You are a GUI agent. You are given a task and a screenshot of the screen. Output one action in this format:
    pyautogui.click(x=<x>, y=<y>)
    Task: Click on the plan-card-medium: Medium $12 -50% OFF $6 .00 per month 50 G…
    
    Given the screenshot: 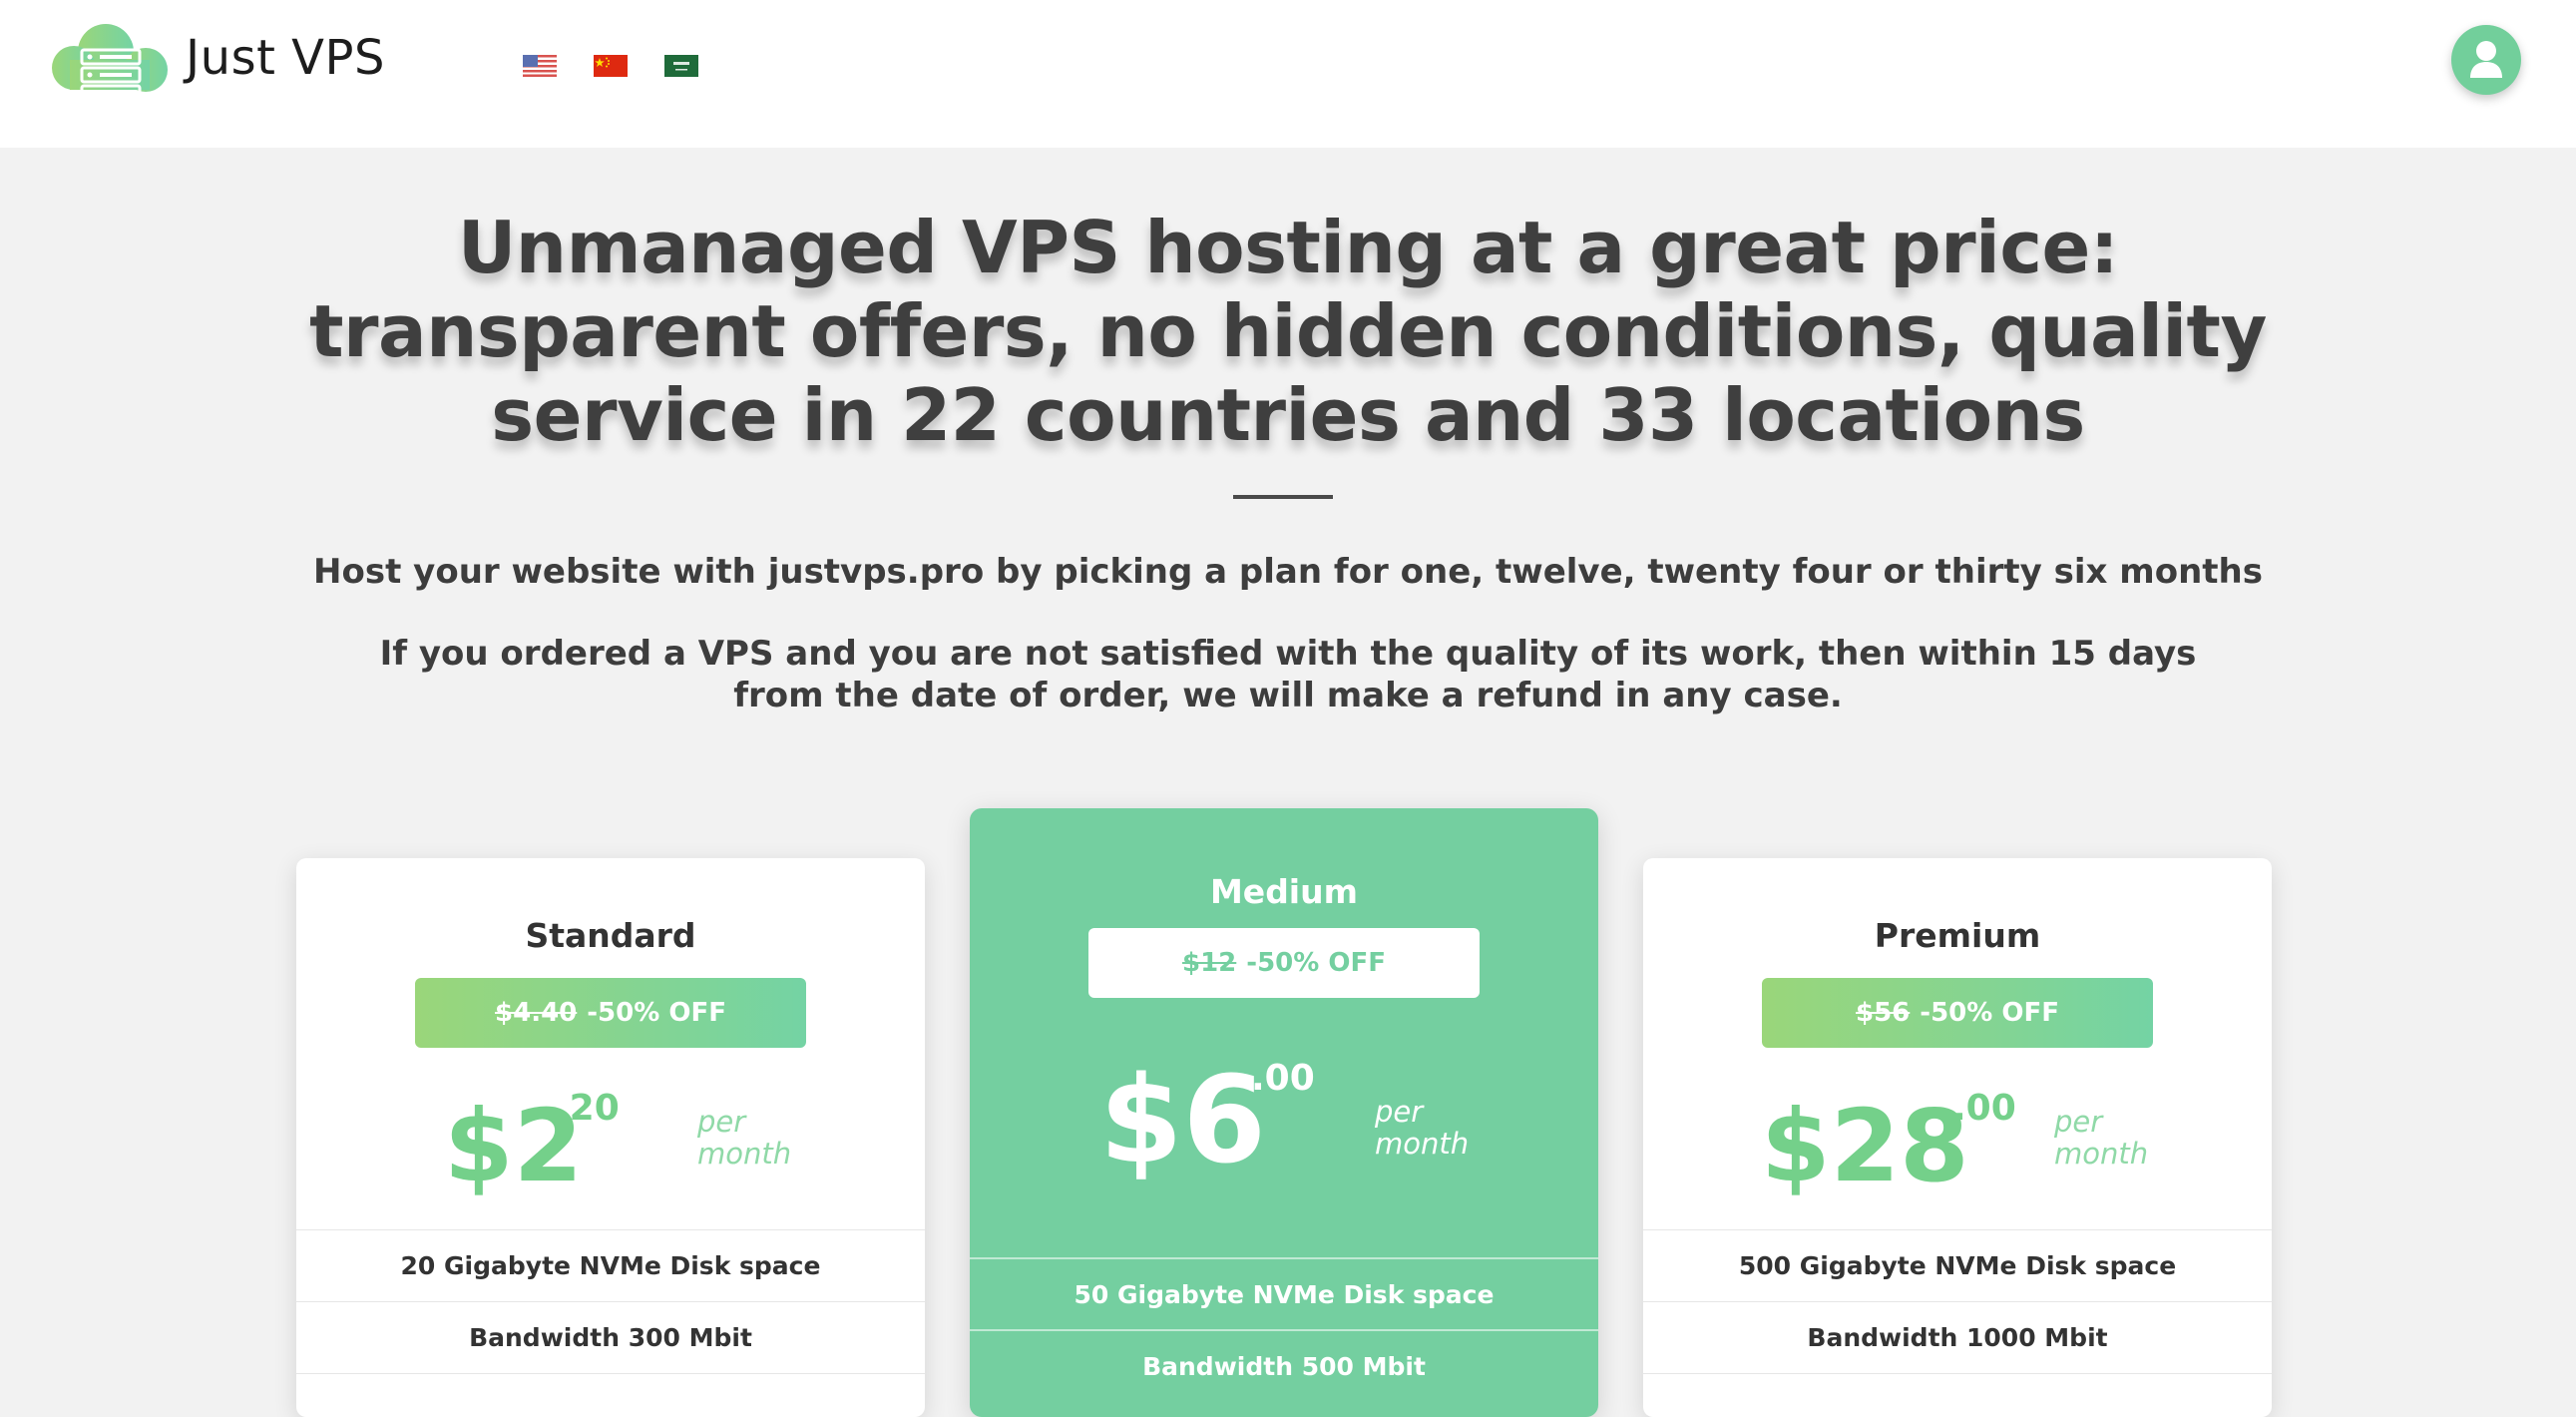 What is the action you would take?
    pyautogui.click(x=1284, y=1112)
    